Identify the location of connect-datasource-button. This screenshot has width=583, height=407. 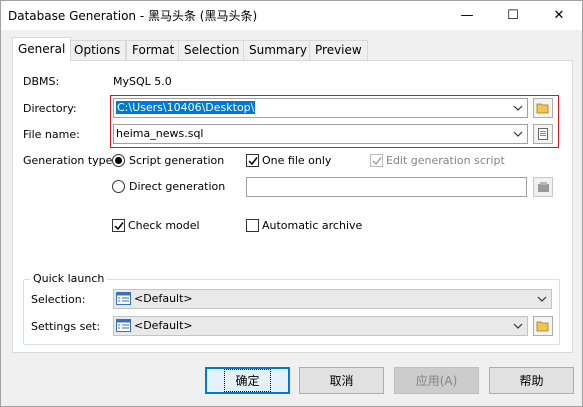
(543, 187).